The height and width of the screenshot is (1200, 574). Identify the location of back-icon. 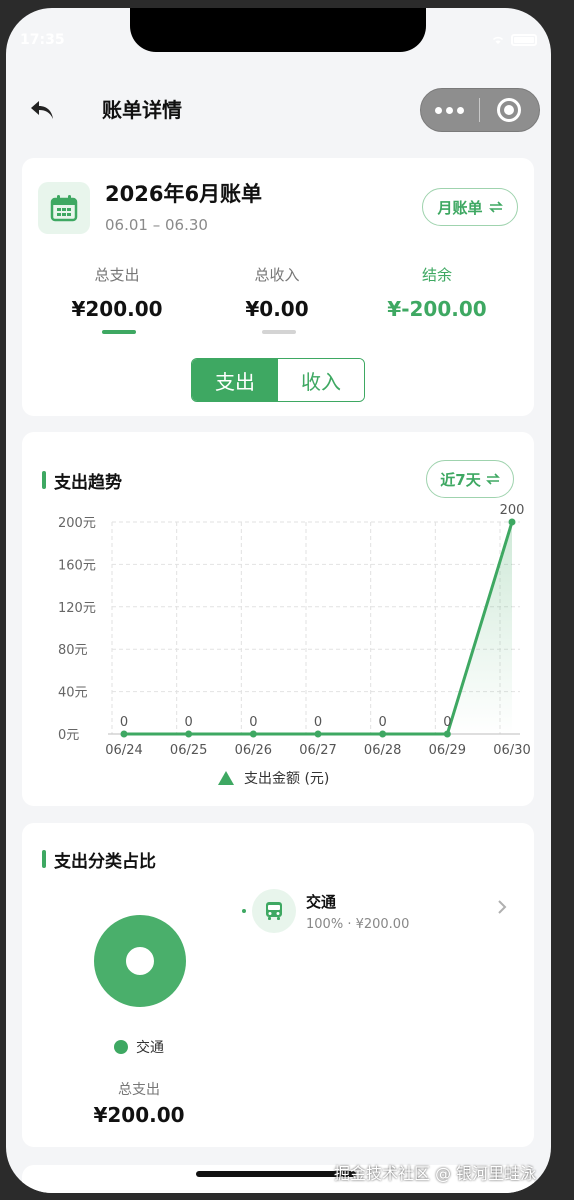
(42, 110).